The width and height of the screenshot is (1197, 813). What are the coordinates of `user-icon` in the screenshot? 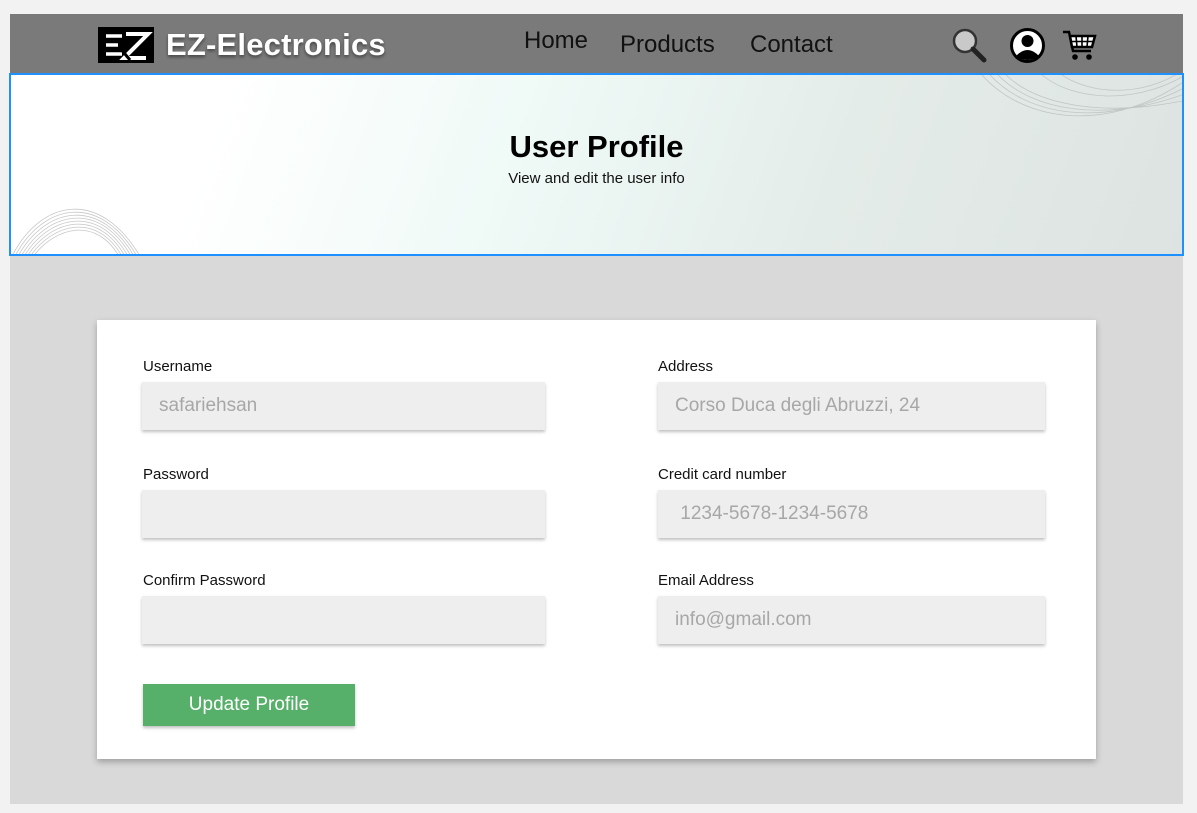 It's located at (1027, 45).